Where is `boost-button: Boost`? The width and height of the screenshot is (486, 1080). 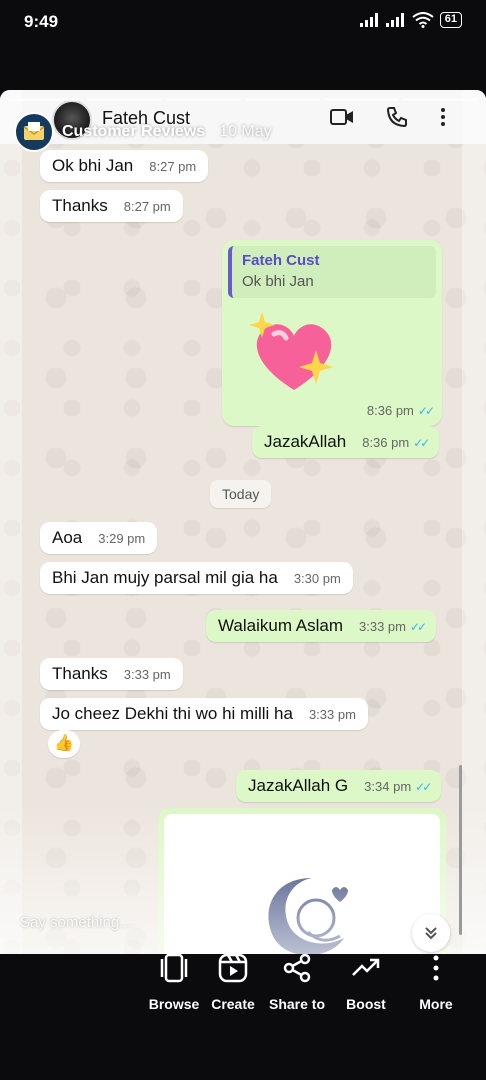 boost-button: Boost is located at coordinates (366, 981).